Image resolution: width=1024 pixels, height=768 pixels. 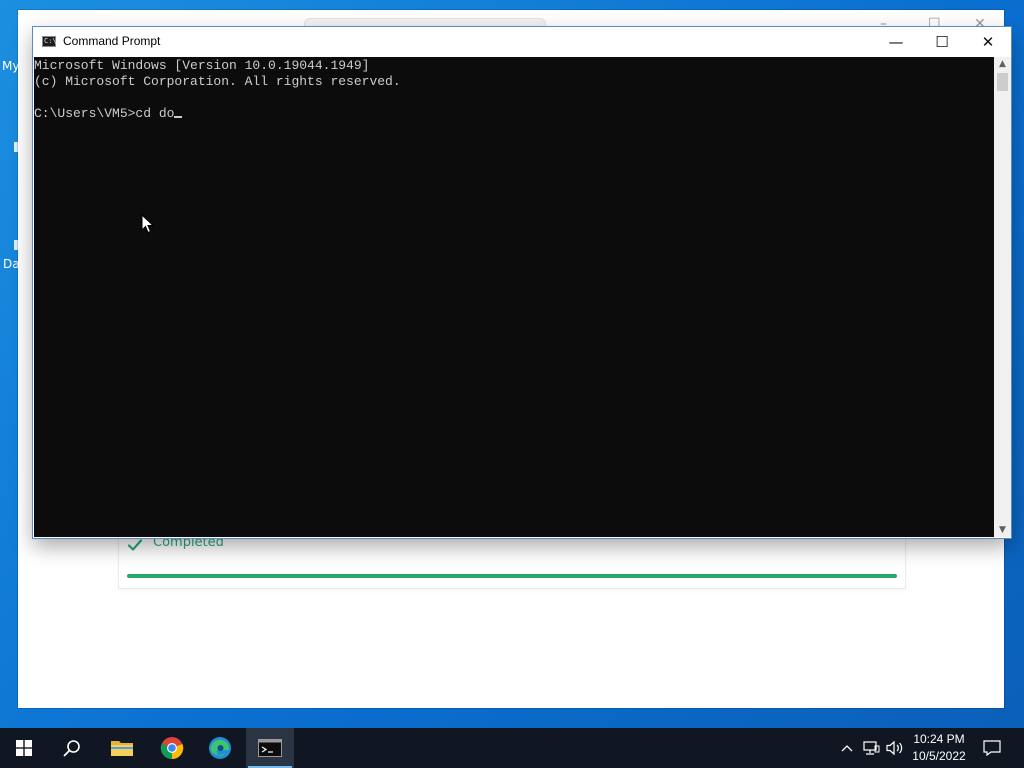 I want to click on close-button: ✕, so click(x=988, y=42).